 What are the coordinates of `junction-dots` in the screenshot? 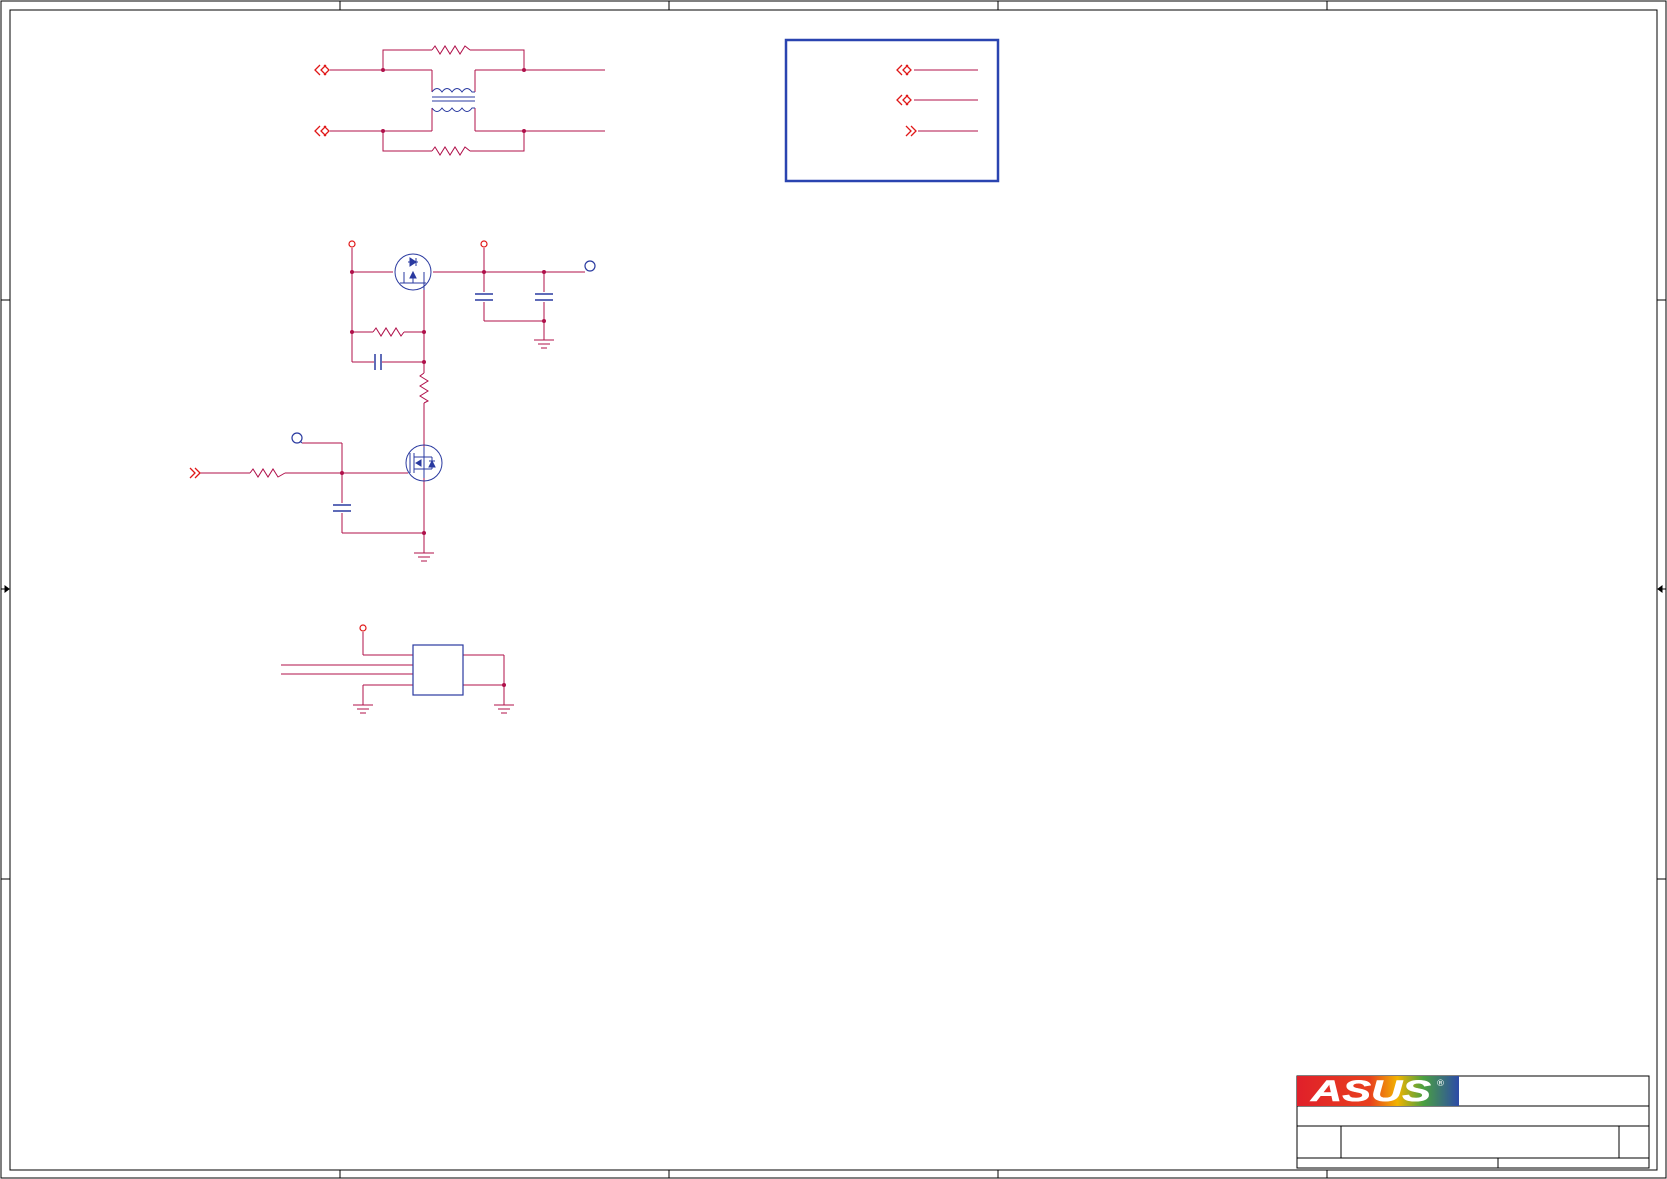 It's located at (443, 402).